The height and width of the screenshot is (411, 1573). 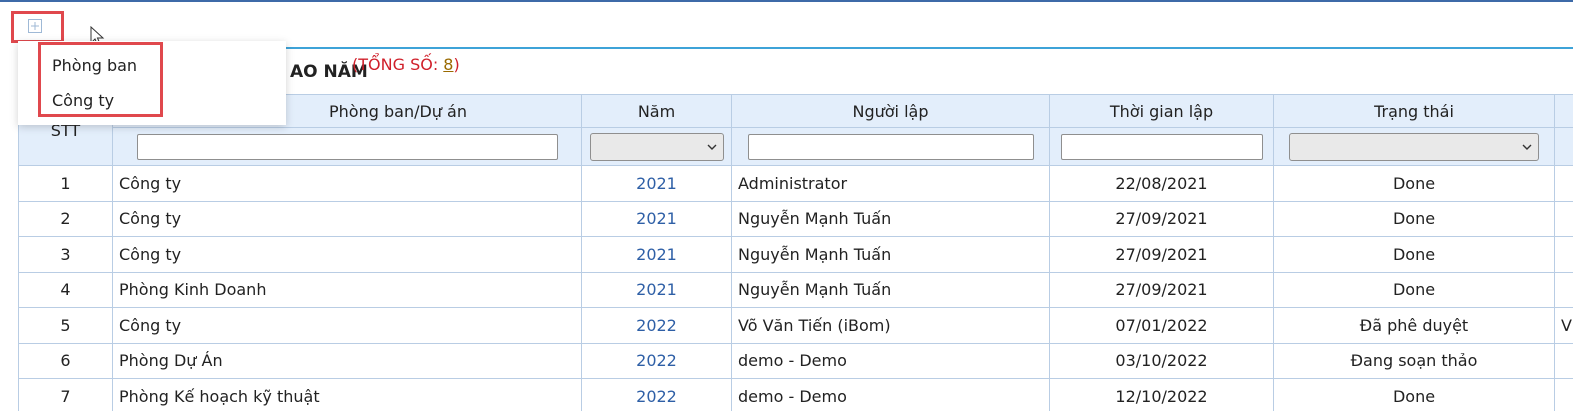 What do you see at coordinates (1161, 325) in the screenshot?
I see `cell-created: 07/01/2022` at bounding box center [1161, 325].